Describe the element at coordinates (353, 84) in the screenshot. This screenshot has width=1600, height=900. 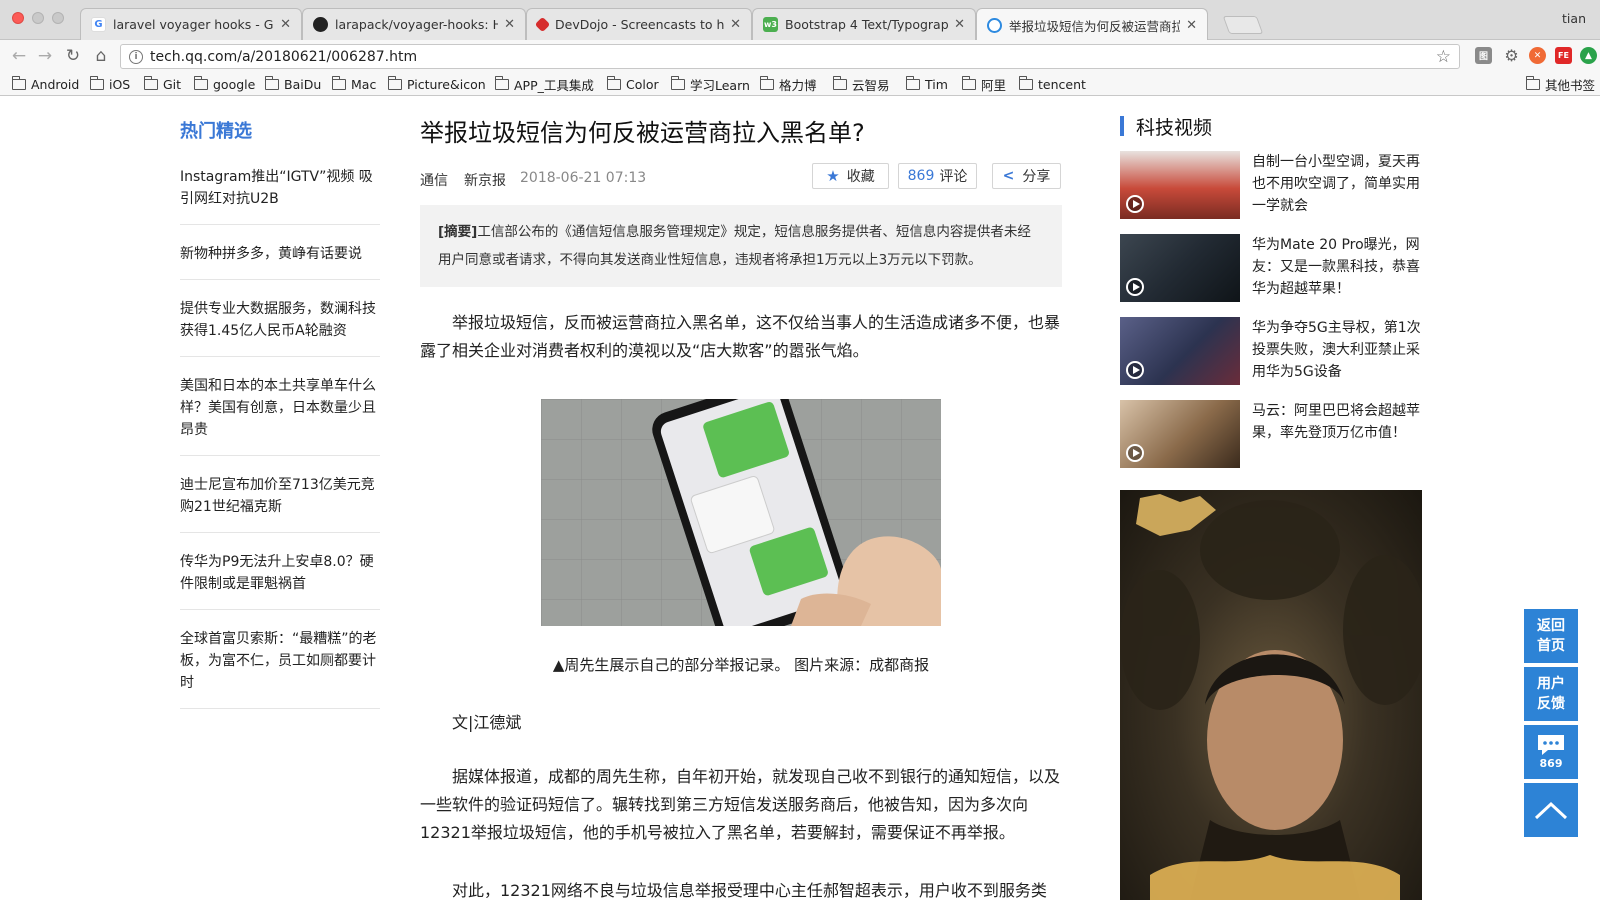
I see `bookmark-folder: Mac` at that location.